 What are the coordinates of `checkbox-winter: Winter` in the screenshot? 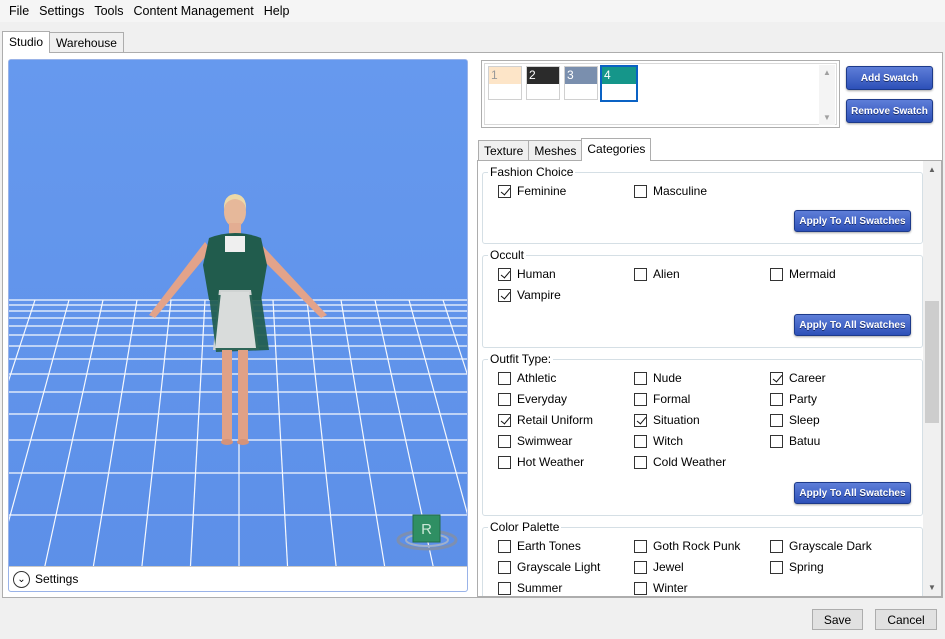 It's located at (661, 588).